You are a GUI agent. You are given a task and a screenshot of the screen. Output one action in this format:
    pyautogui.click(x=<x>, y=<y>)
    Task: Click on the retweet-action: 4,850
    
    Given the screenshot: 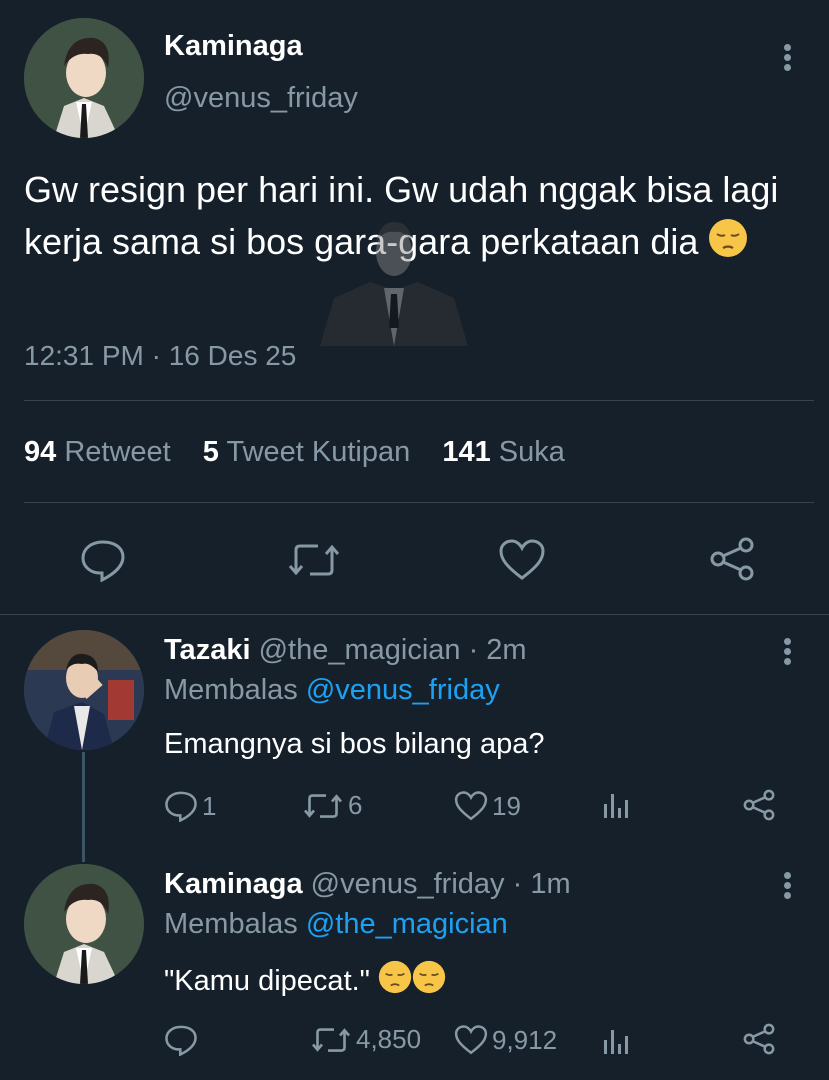 What is the action you would take?
    pyautogui.click(x=365, y=1039)
    